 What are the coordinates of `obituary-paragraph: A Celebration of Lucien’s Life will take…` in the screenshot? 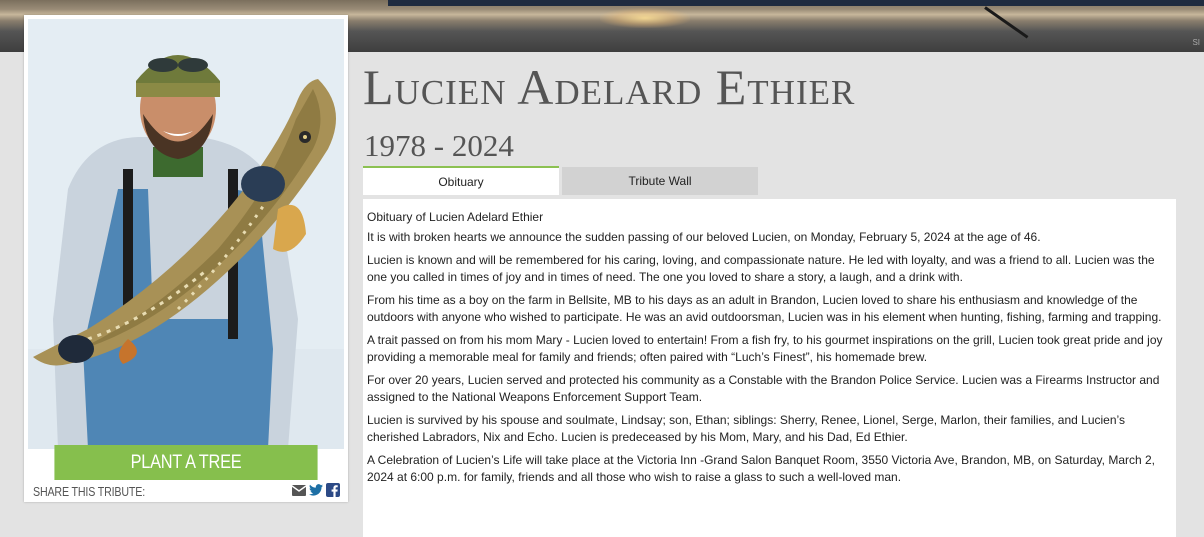 It's located at (761, 468).